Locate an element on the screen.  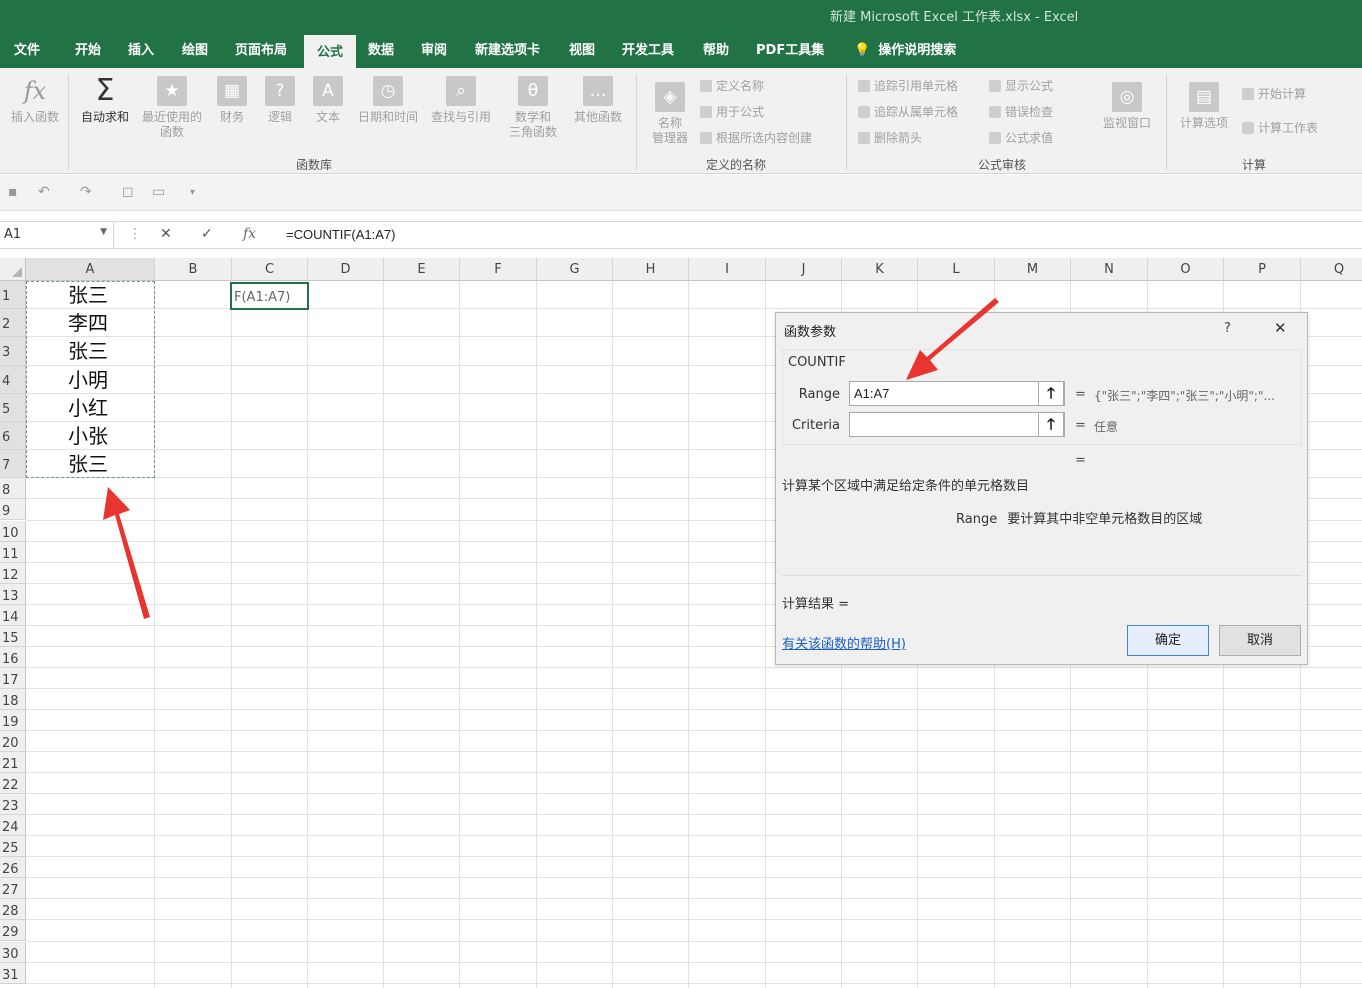
row-header: 27 is located at coordinates (13, 889).